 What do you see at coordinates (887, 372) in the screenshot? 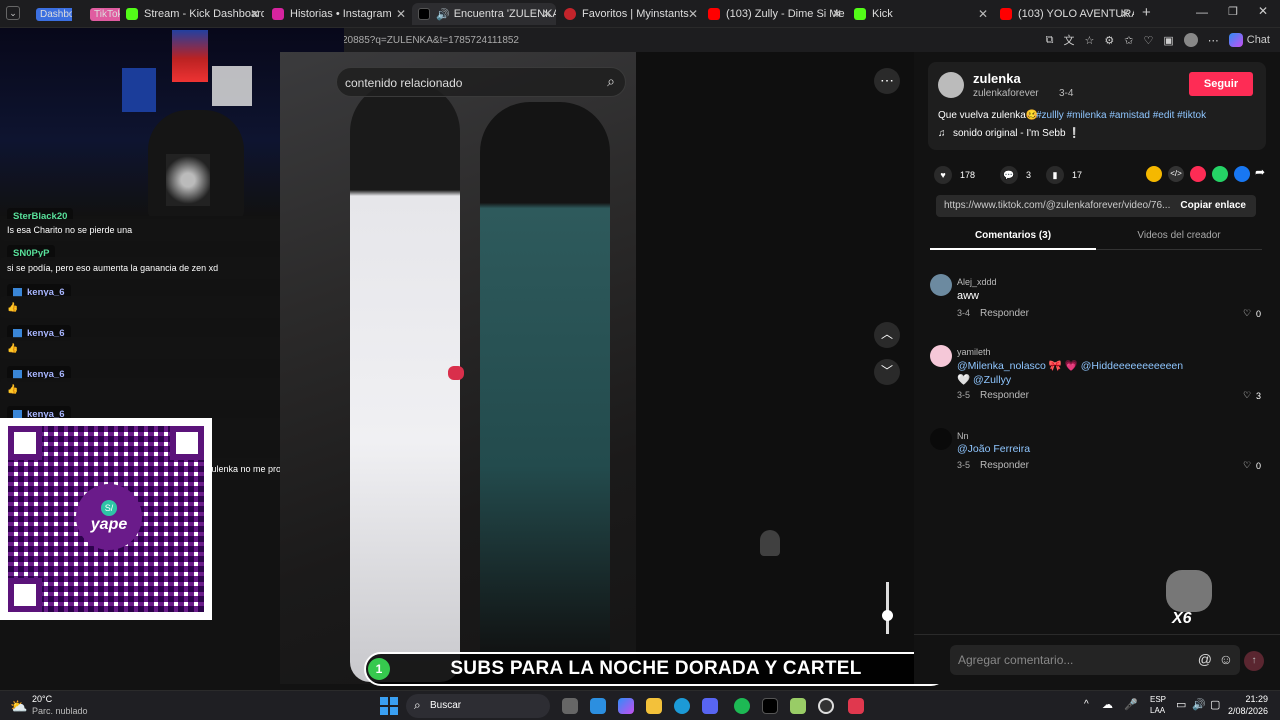
I see `next-video-button: ﹀` at bounding box center [887, 372].